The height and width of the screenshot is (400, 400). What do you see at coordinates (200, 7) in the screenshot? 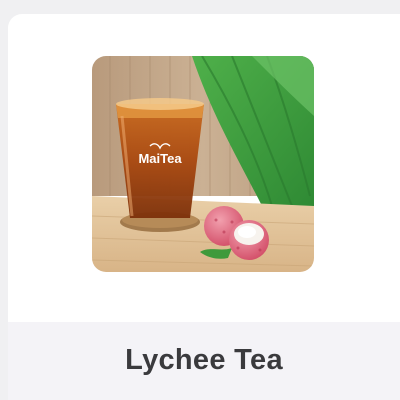
I see `top-strip` at bounding box center [200, 7].